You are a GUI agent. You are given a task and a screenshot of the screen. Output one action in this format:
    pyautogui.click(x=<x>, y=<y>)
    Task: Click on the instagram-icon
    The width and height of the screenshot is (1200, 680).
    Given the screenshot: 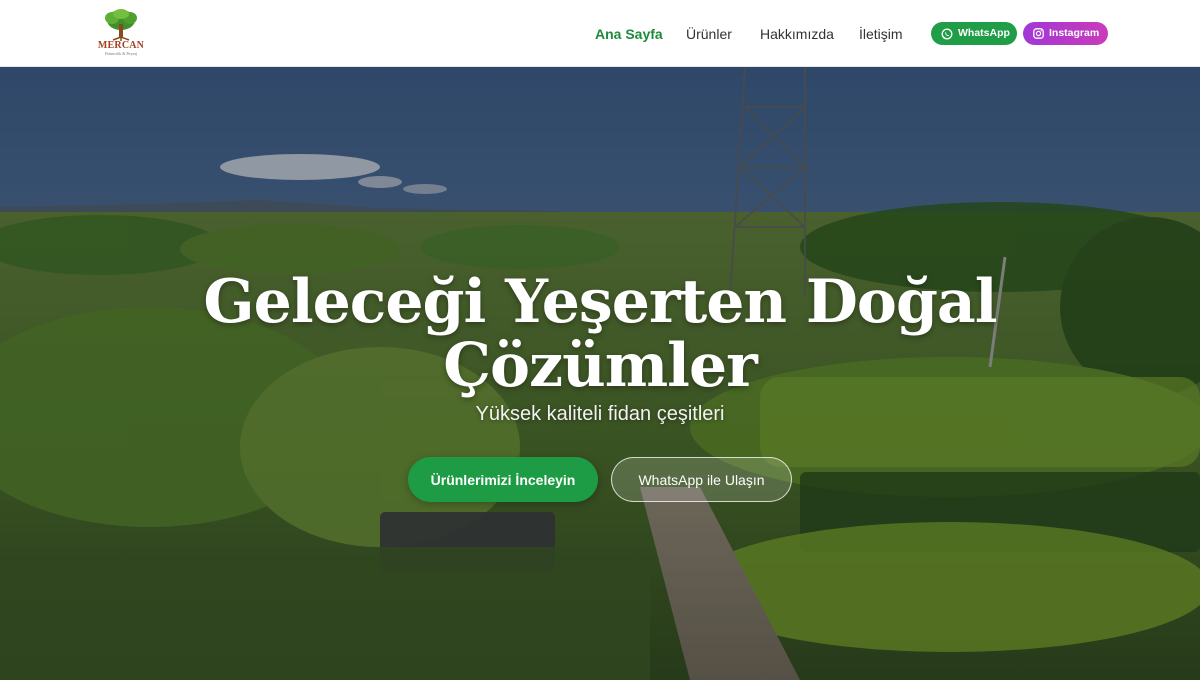 What is the action you would take?
    pyautogui.click(x=1038, y=33)
    